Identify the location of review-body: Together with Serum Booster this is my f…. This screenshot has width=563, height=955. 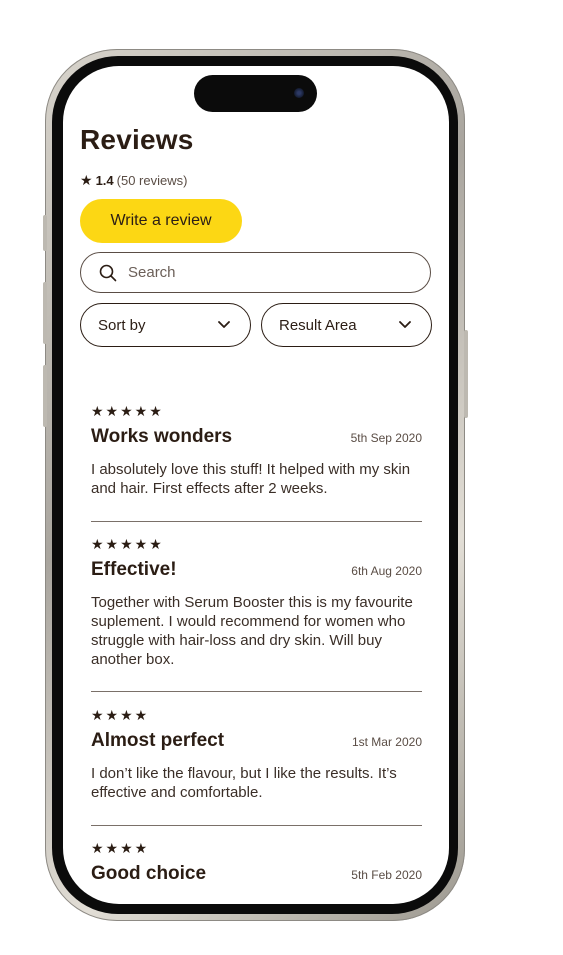
(252, 631).